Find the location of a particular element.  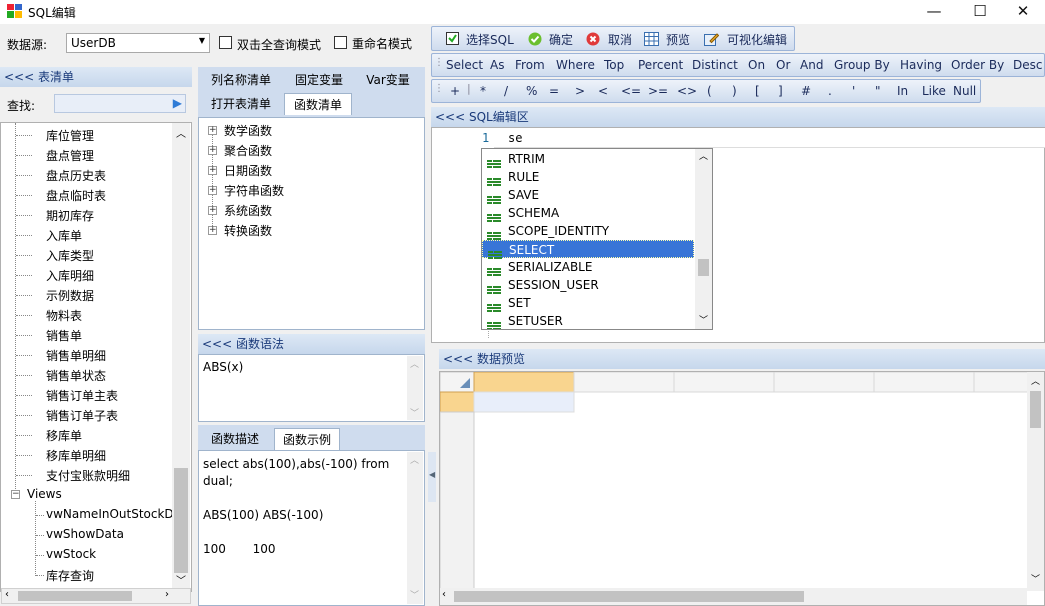

func-category: 转换函数 is located at coordinates (248, 230).